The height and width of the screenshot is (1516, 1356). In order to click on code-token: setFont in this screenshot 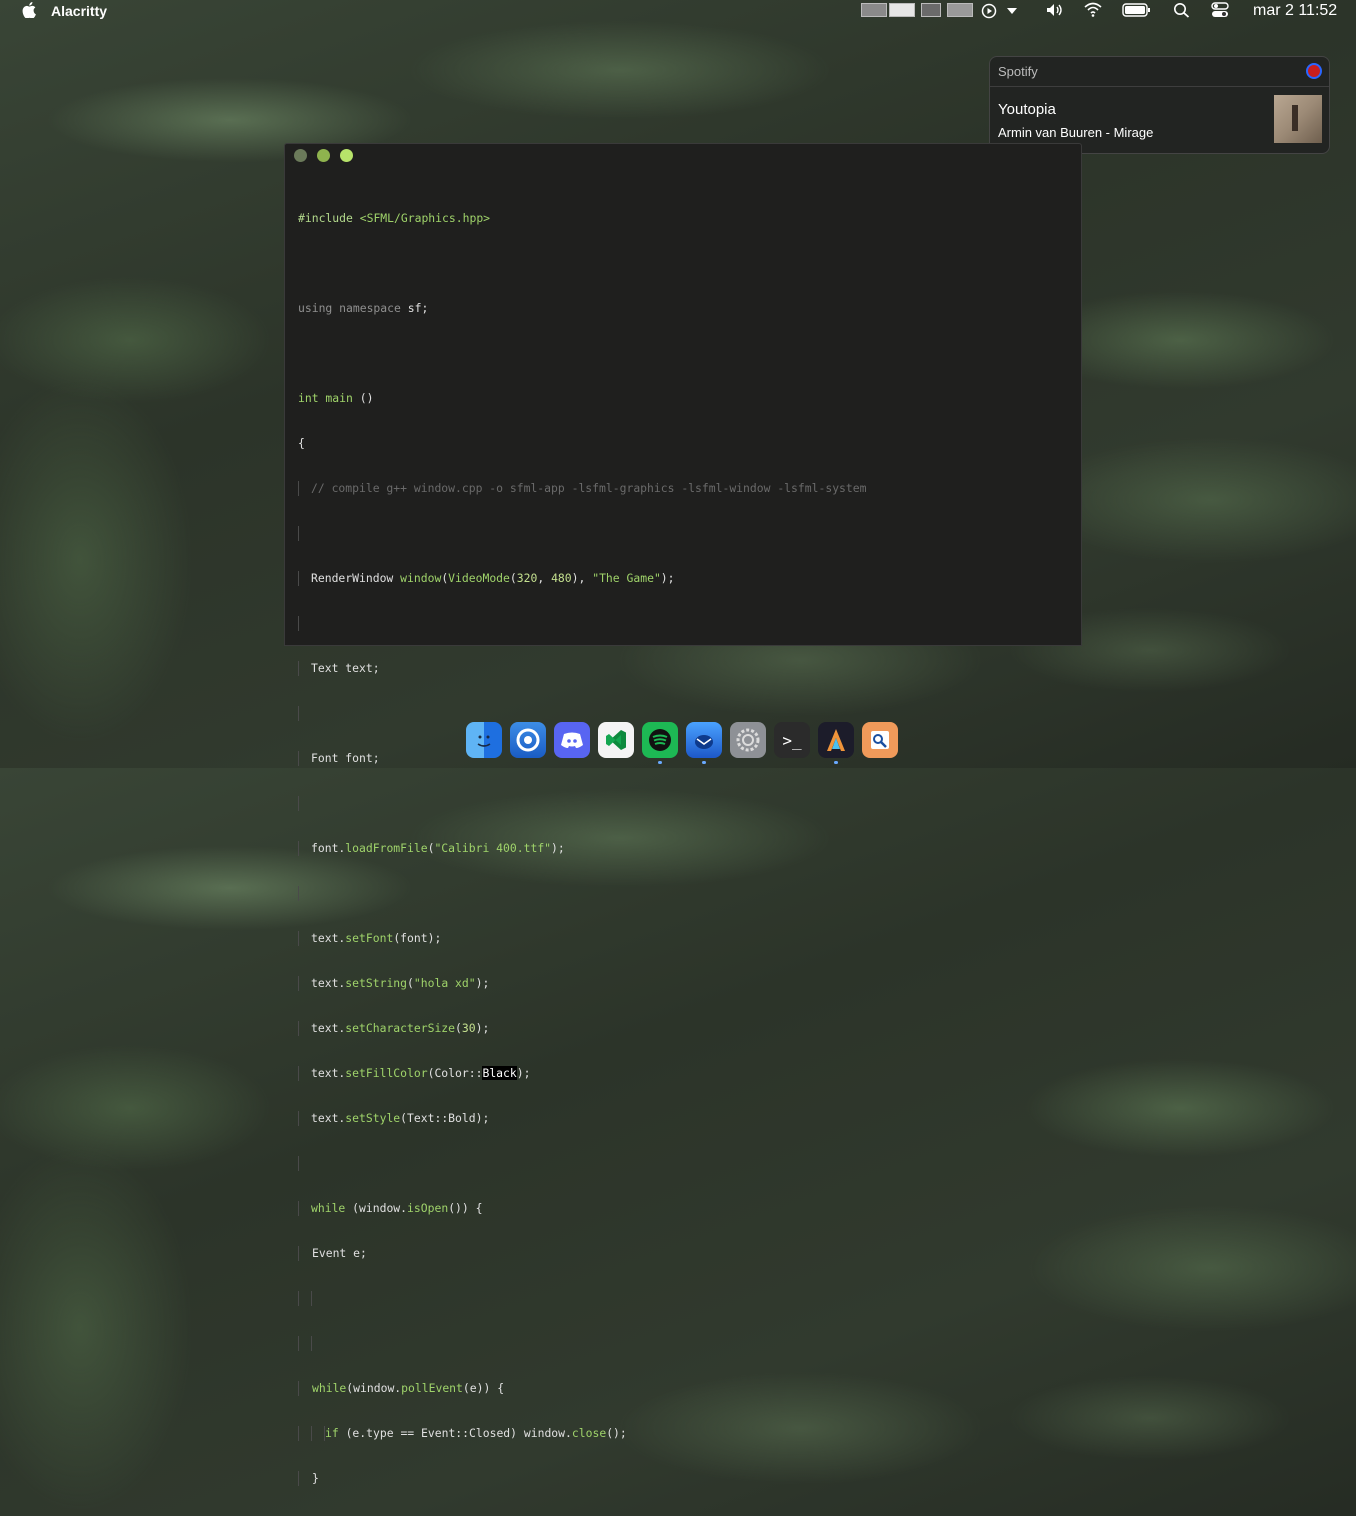, I will do `click(369, 938)`.